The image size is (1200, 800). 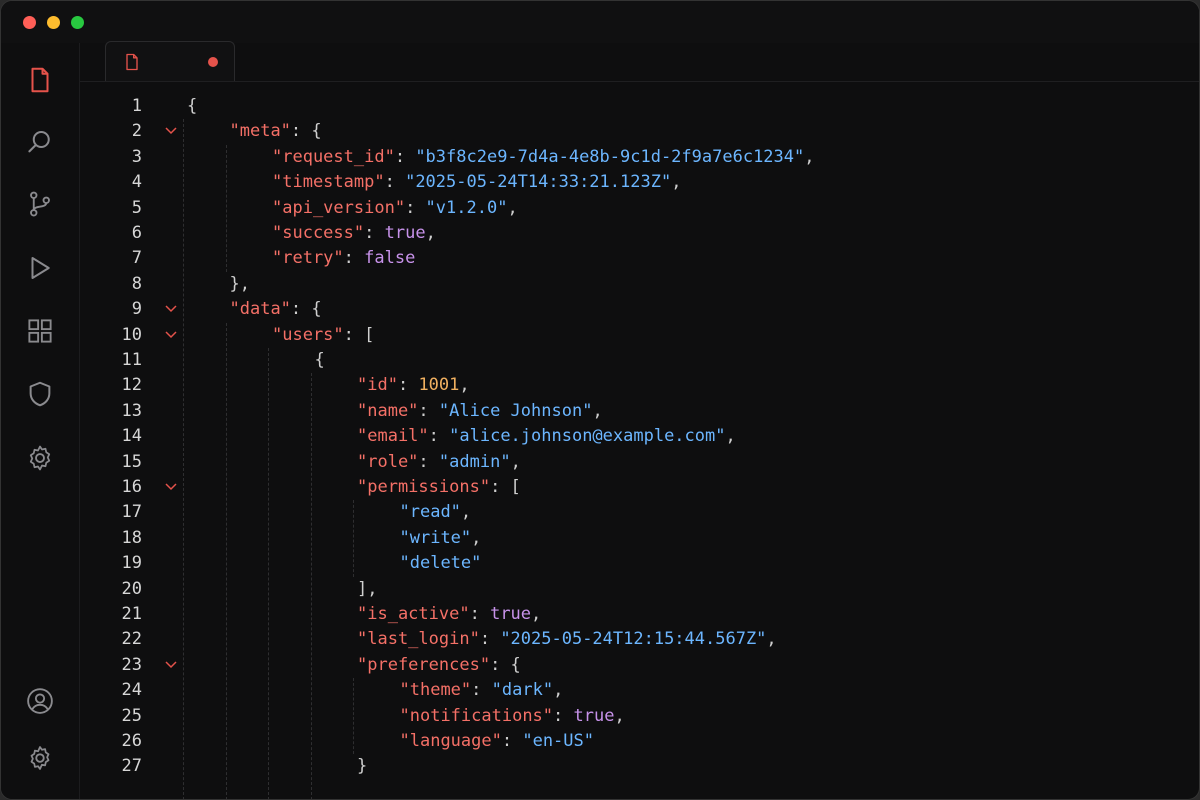 I want to click on json-key: "data", so click(x=260, y=309).